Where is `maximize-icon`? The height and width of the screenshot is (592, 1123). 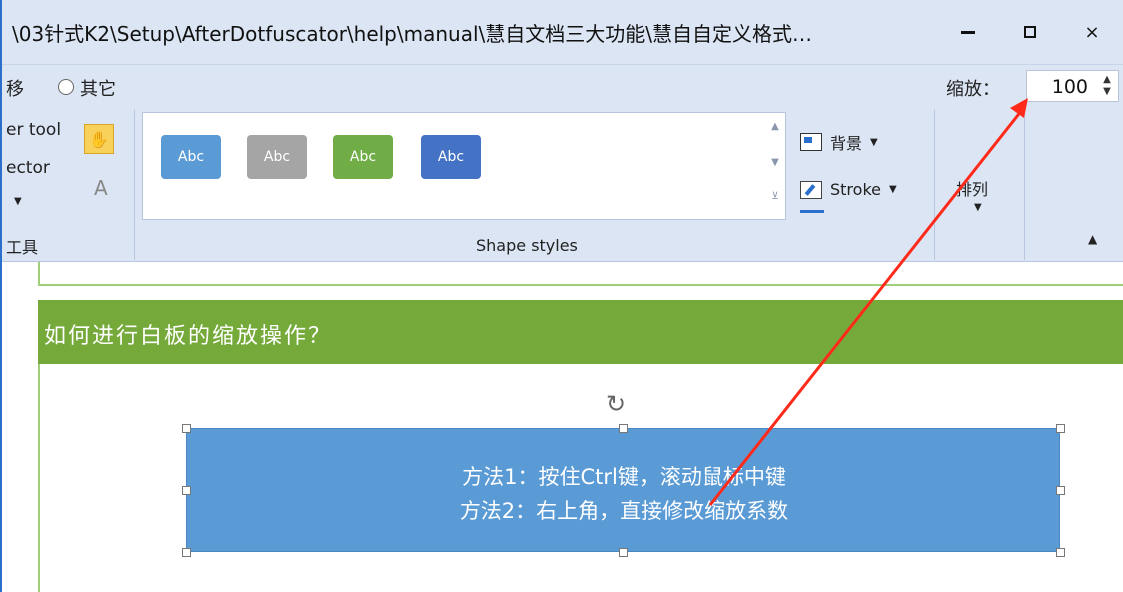 maximize-icon is located at coordinates (1030, 32).